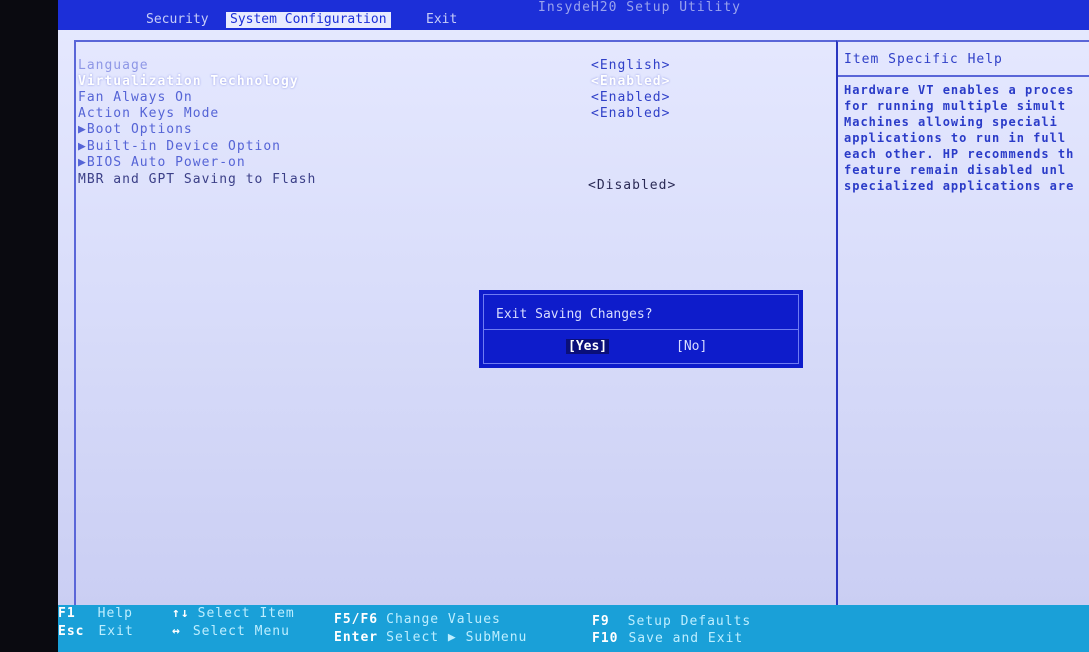 The image size is (1089, 652). I want to click on tab-security: Security, so click(177, 20).